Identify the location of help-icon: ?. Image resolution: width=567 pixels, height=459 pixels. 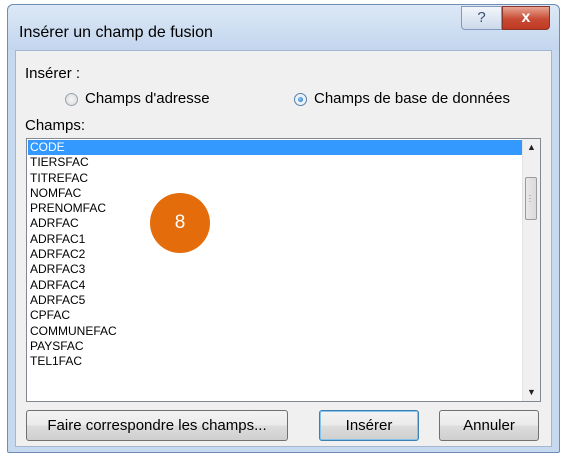
(481, 17).